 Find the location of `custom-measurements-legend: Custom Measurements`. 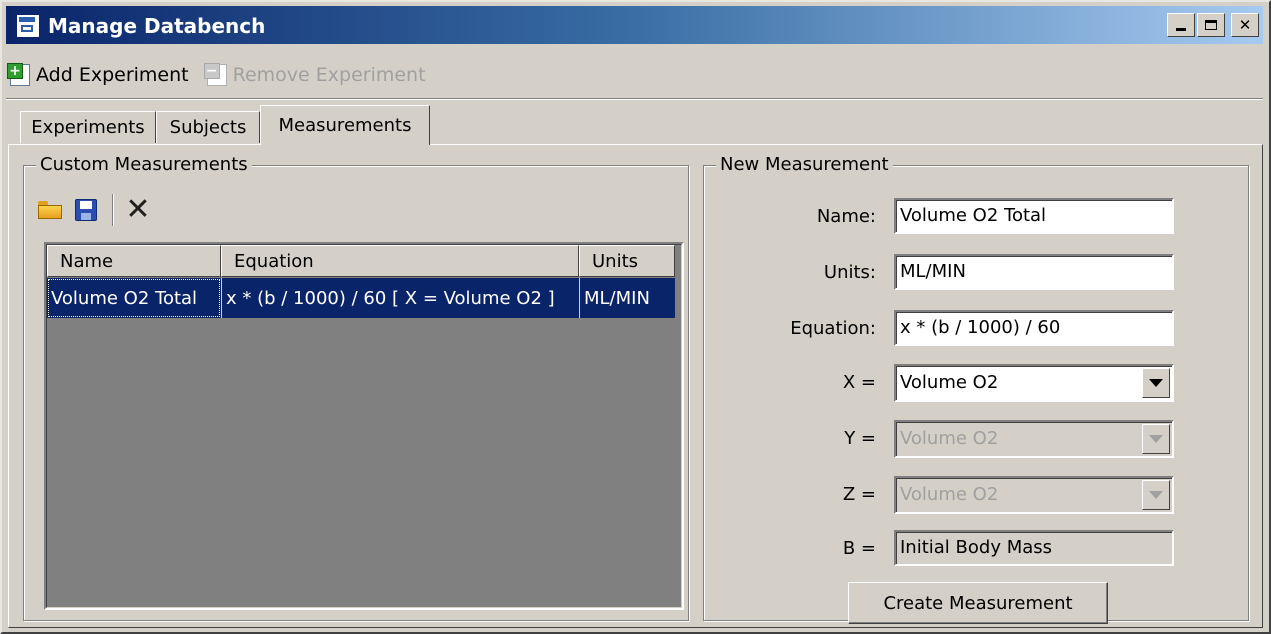

custom-measurements-legend: Custom Measurements is located at coordinates (144, 165).